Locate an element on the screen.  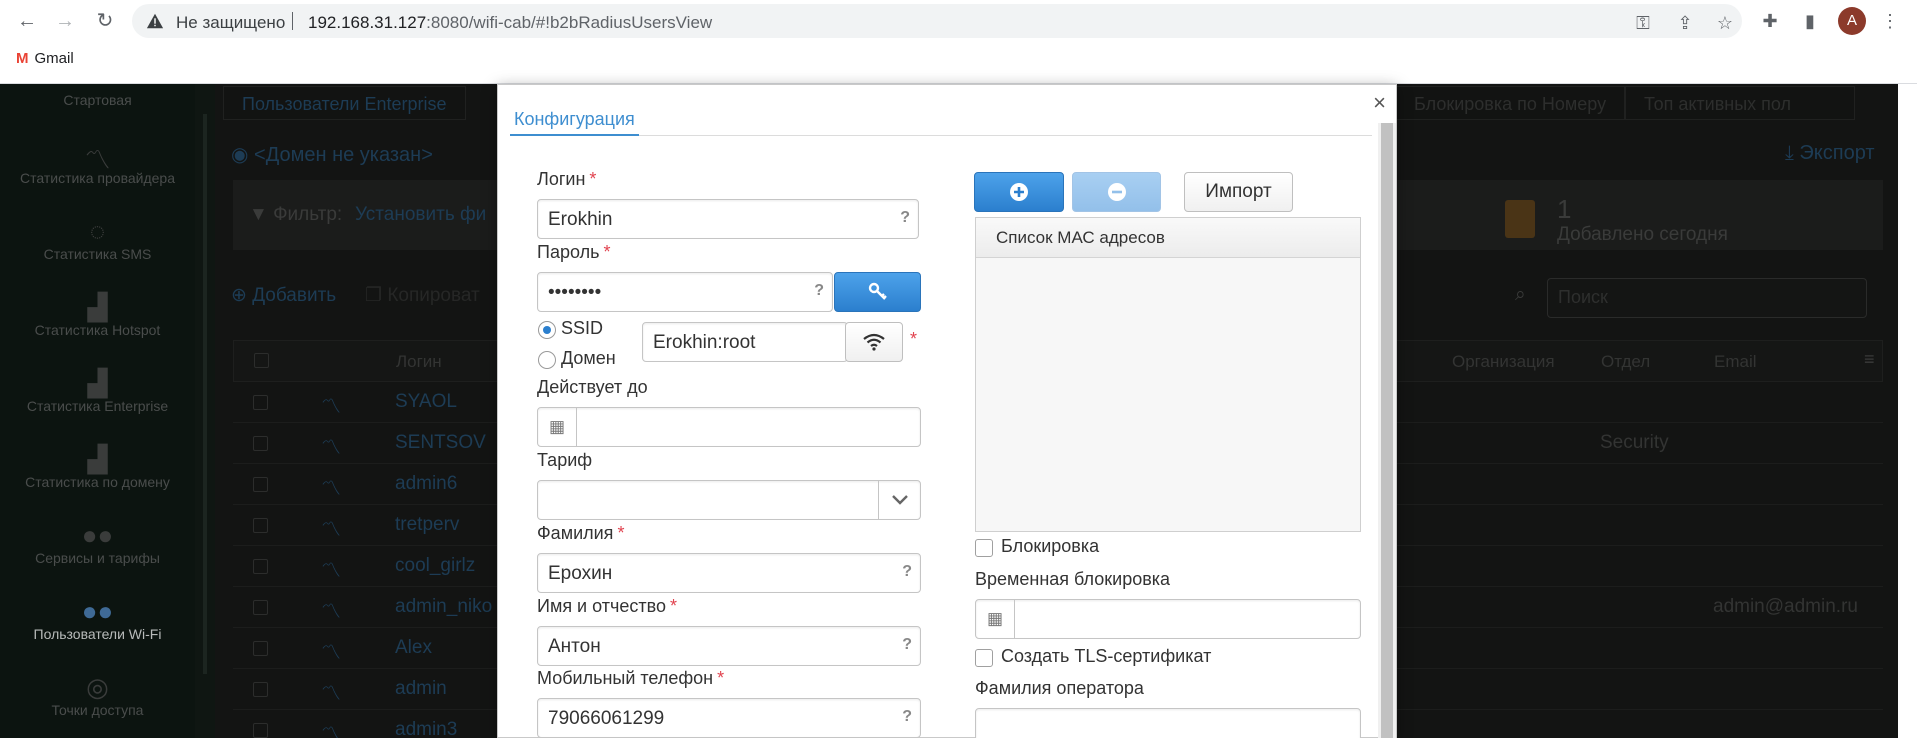
sidebar-scrollbar is located at coordinates (205, 411).